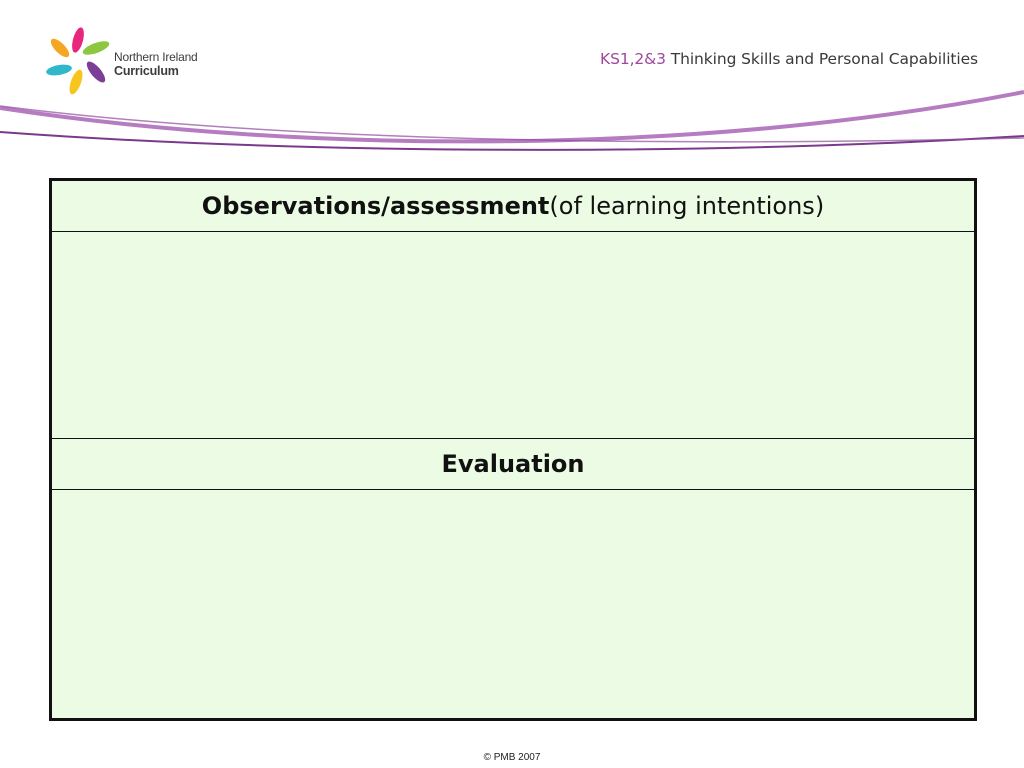  Describe the element at coordinates (146, 71) in the screenshot. I see `logo-line-curriculum: Curriculum` at that location.